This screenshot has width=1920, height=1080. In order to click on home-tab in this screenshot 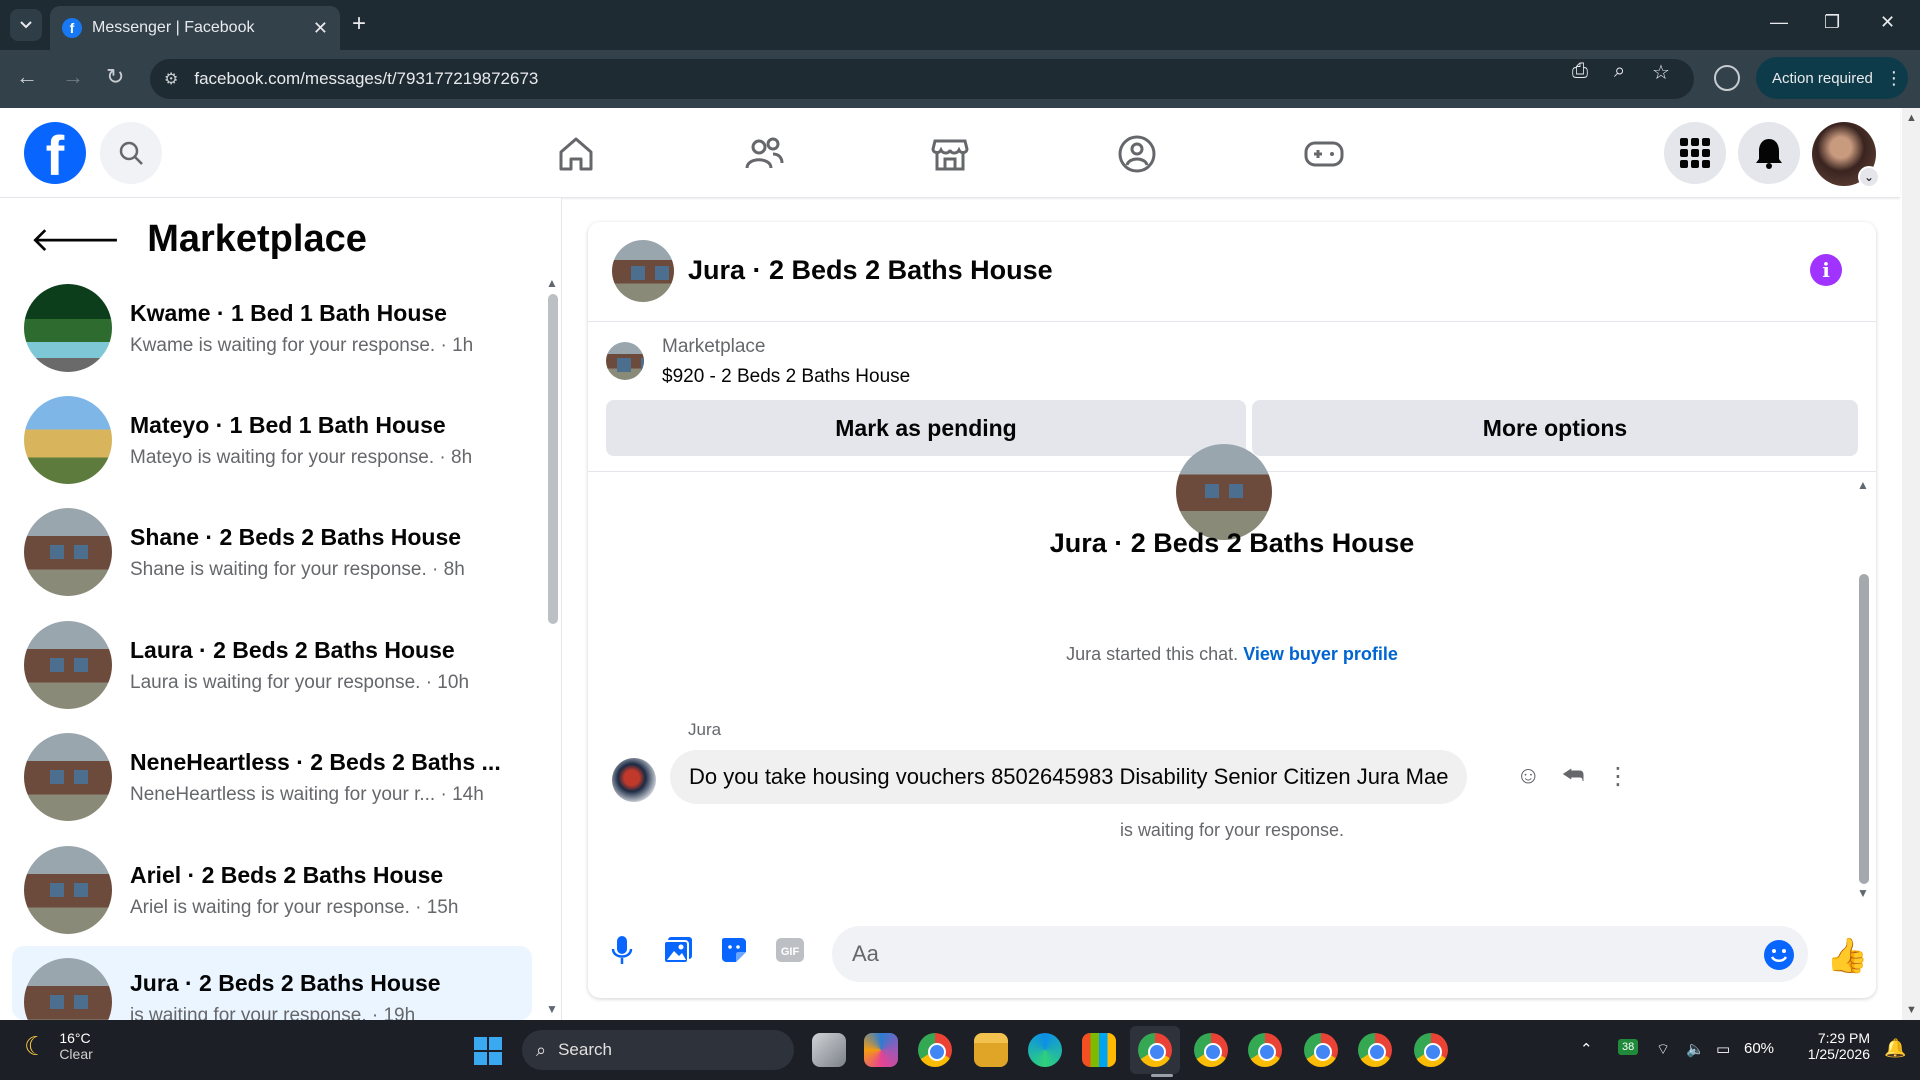, I will do `click(576, 154)`.